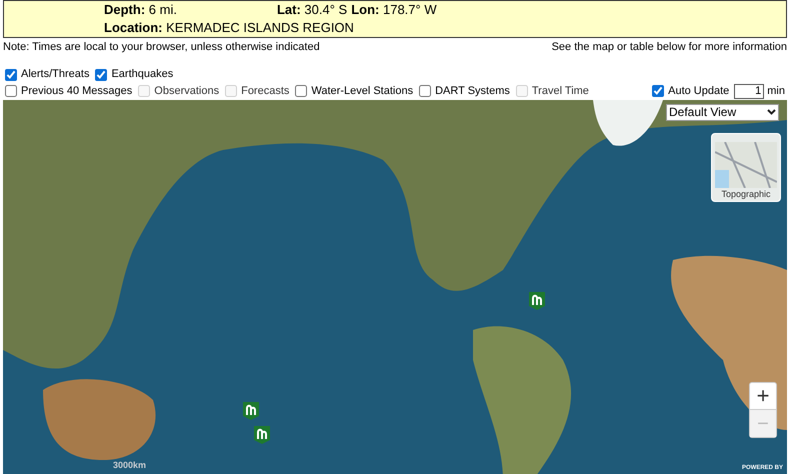  What do you see at coordinates (776, 91) in the screenshot?
I see `unit-label: min` at bounding box center [776, 91].